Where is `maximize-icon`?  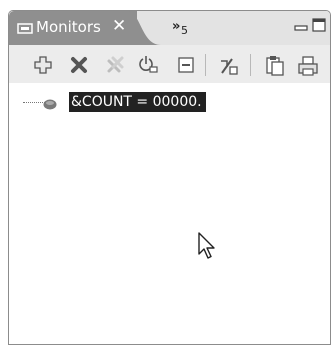 maximize-icon is located at coordinates (319, 26).